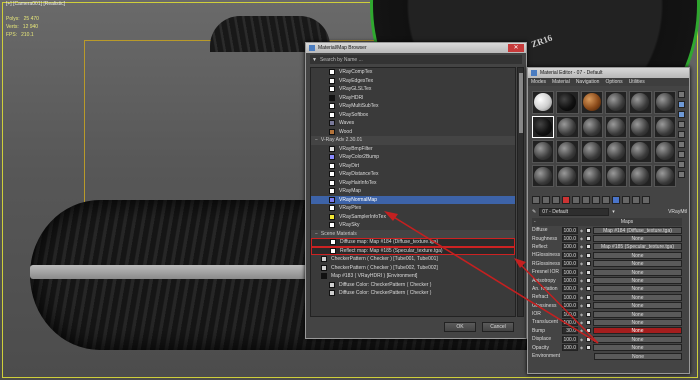  I want to click on material-type-button: VRayMtl, so click(677, 212).